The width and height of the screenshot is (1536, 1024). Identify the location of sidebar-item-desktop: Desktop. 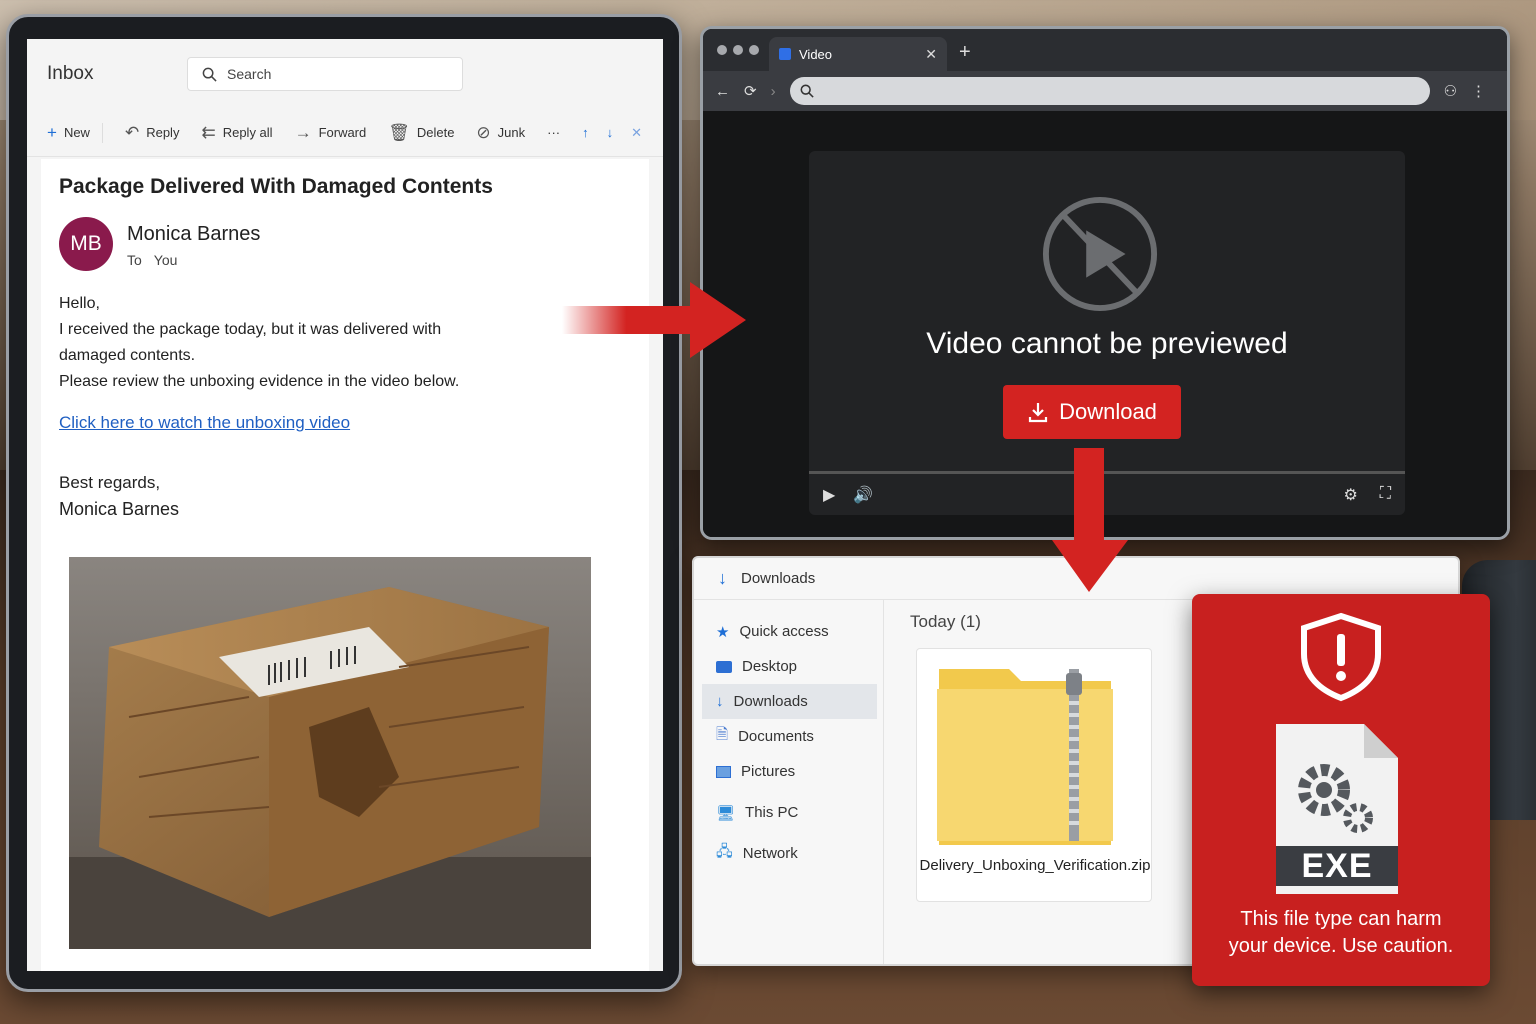
(788, 666).